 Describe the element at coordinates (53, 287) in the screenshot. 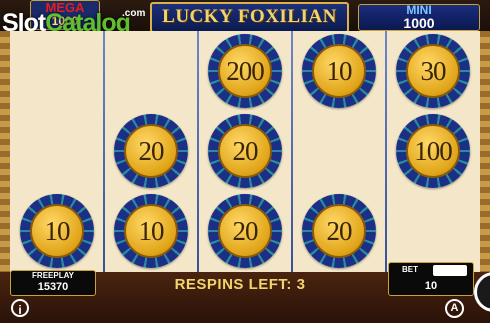

I see `freeplay-value: 15370` at that location.